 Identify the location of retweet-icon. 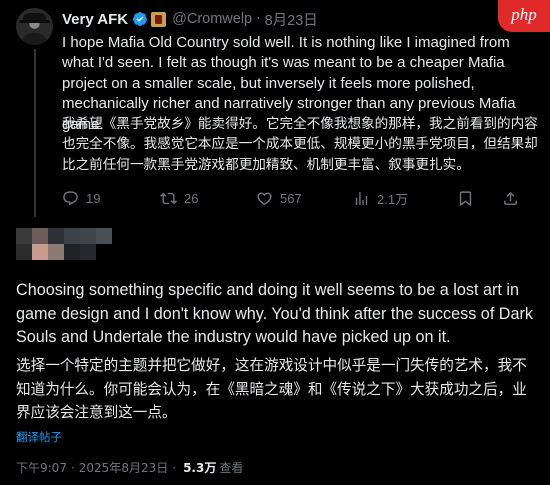
(168, 198).